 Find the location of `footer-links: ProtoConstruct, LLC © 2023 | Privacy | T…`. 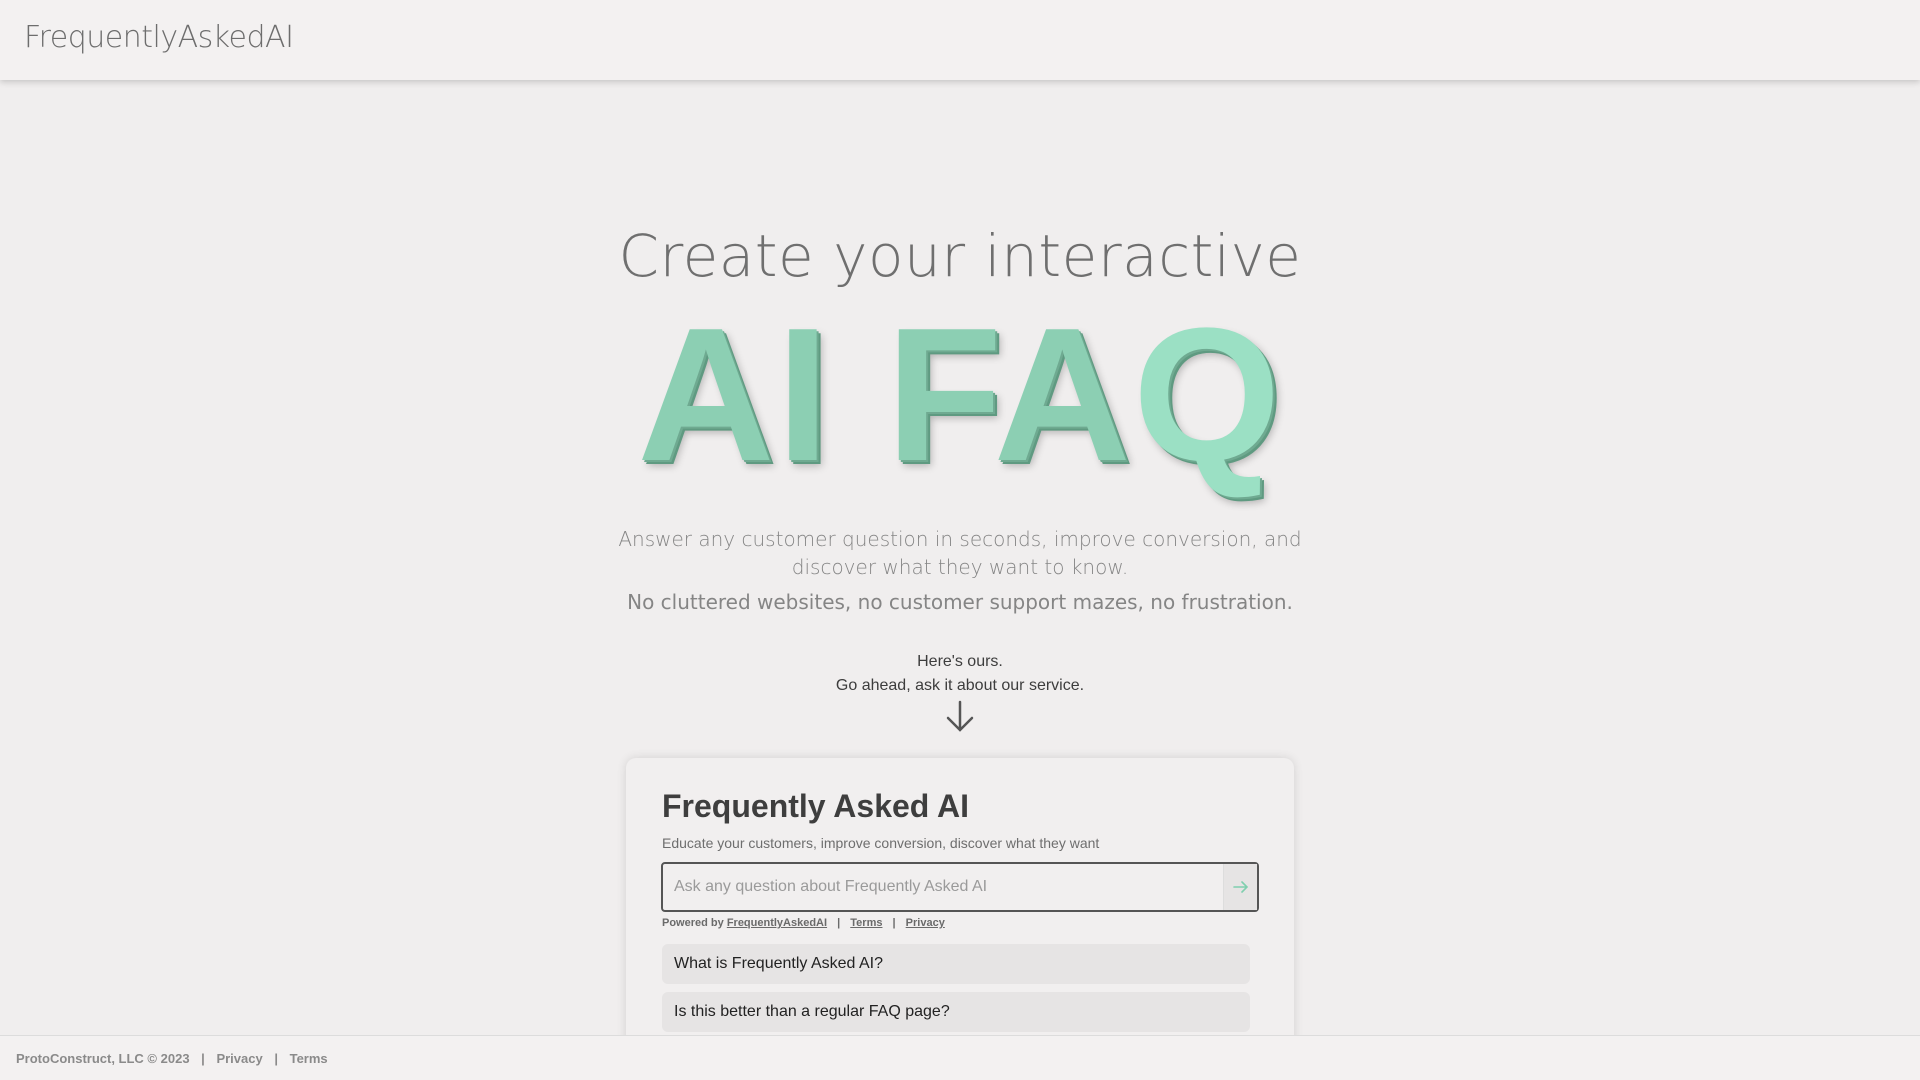

footer-links: ProtoConstruct, LLC © 2023 | Privacy | T… is located at coordinates (172, 1058).